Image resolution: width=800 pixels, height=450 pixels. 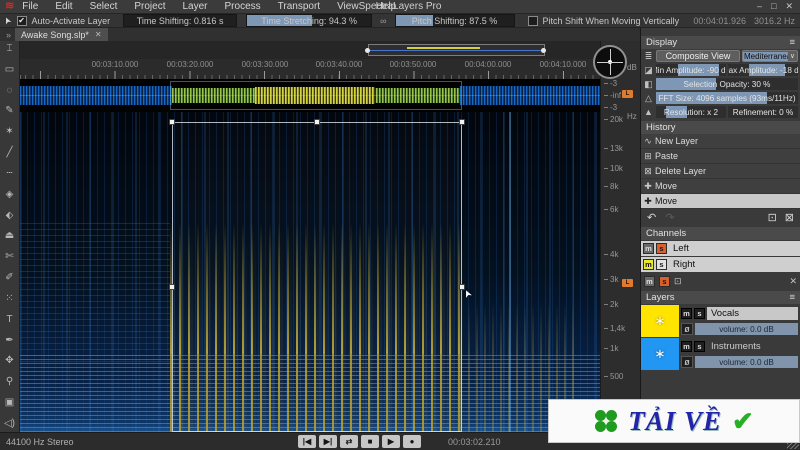 What do you see at coordinates (9, 382) in the screenshot?
I see `zoom-tool: ⚲` at bounding box center [9, 382].